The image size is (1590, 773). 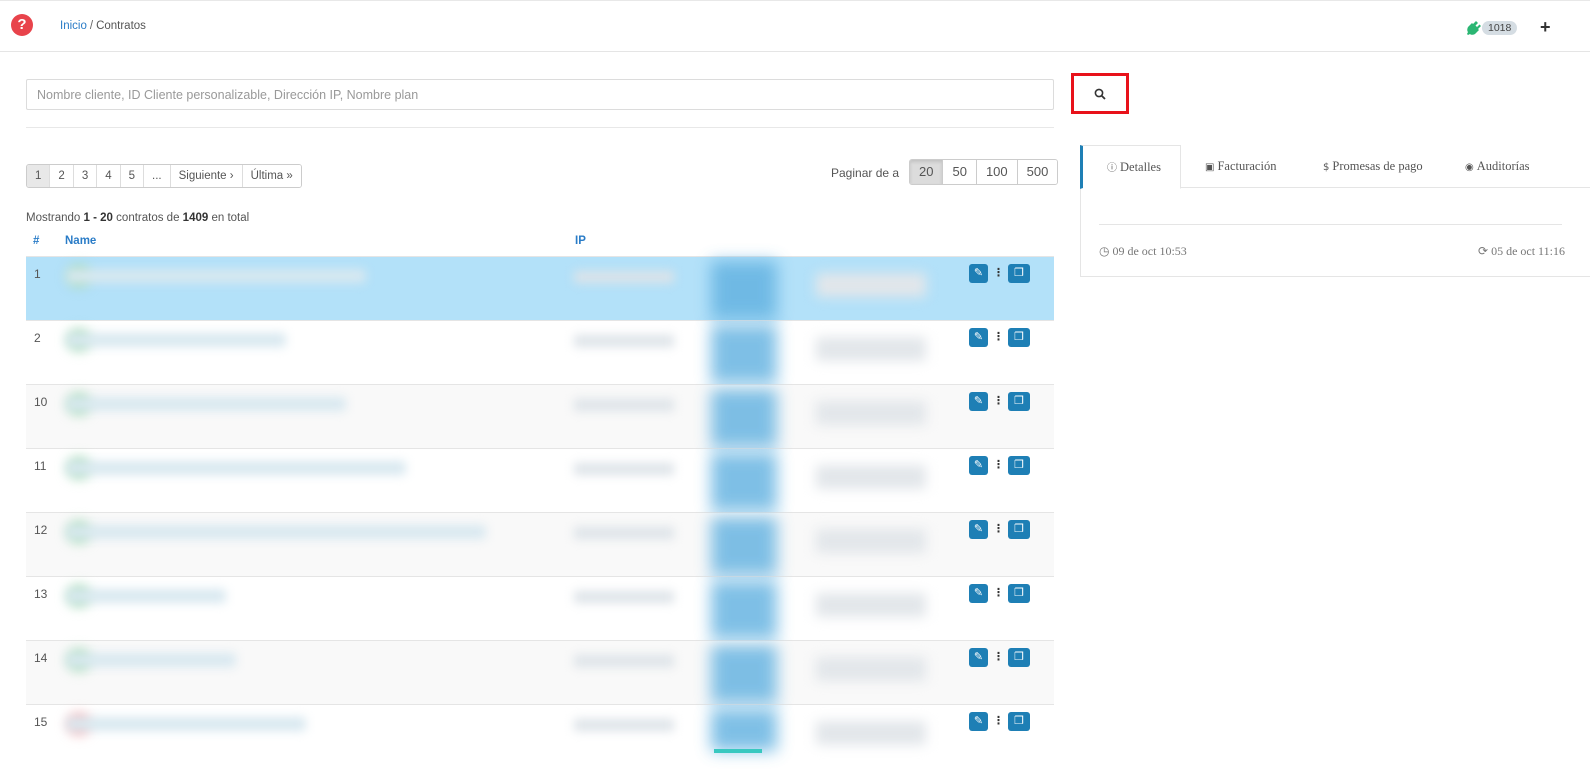 I want to click on plug-icon, so click(x=1474, y=28).